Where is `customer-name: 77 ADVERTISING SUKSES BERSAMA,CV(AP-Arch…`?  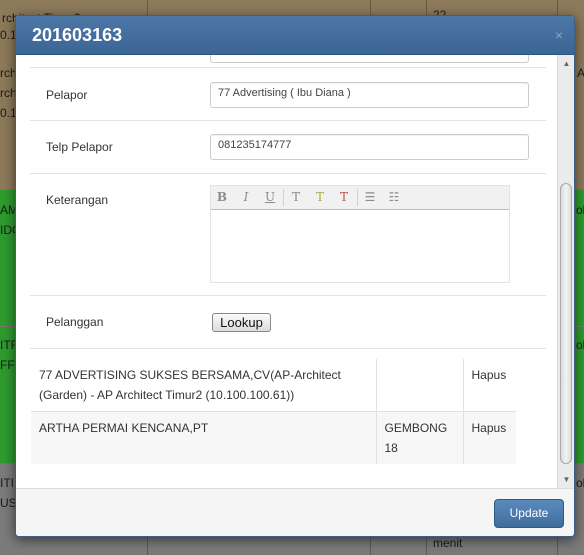 customer-name: 77 ADVERTISING SUKSES BERSAMA,CV(AP-Arch… is located at coordinates (204, 385).